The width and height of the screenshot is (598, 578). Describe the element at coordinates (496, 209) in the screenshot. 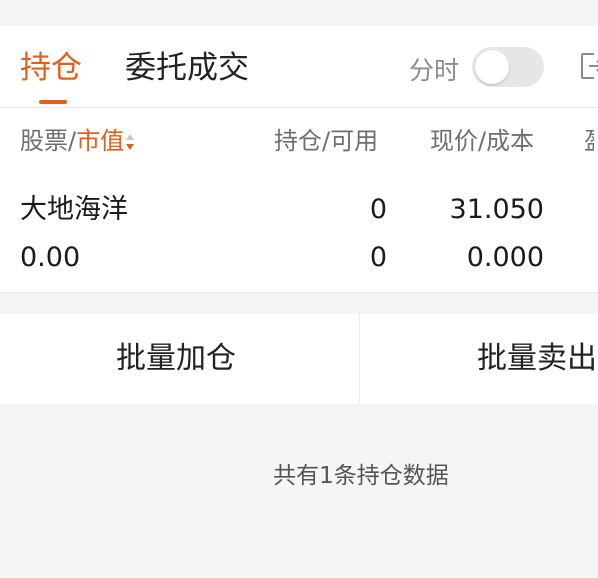

I see `current-price: 31.050` at that location.